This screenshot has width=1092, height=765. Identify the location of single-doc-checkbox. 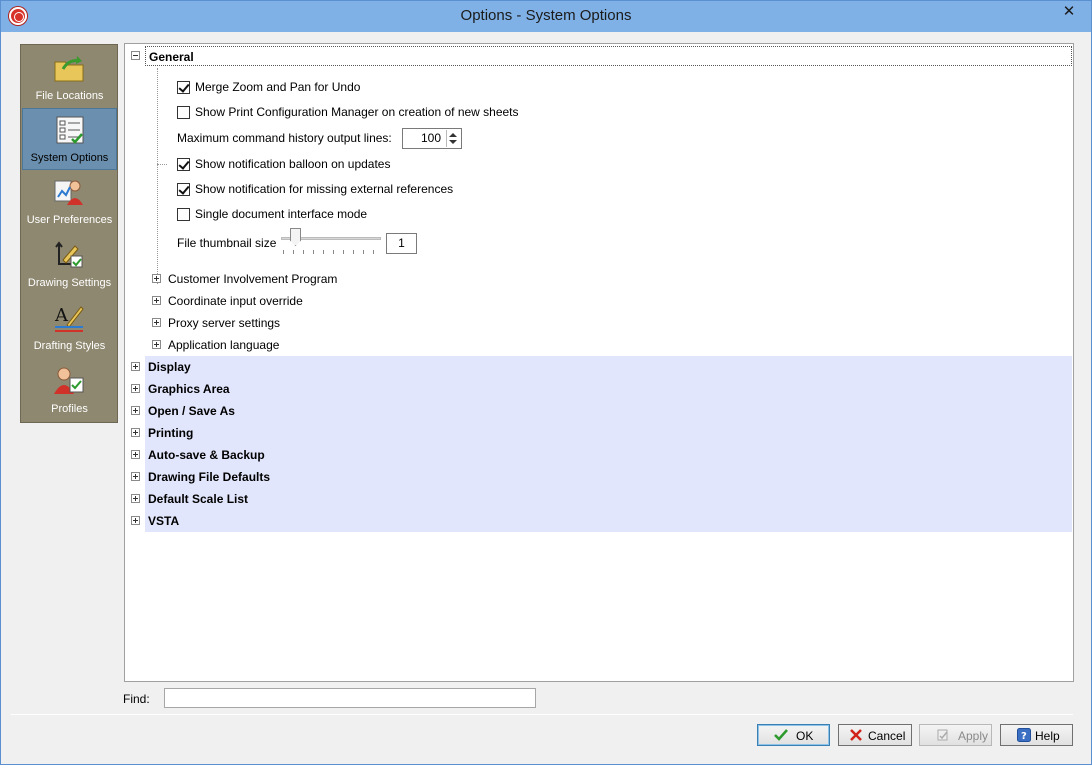
(183, 214).